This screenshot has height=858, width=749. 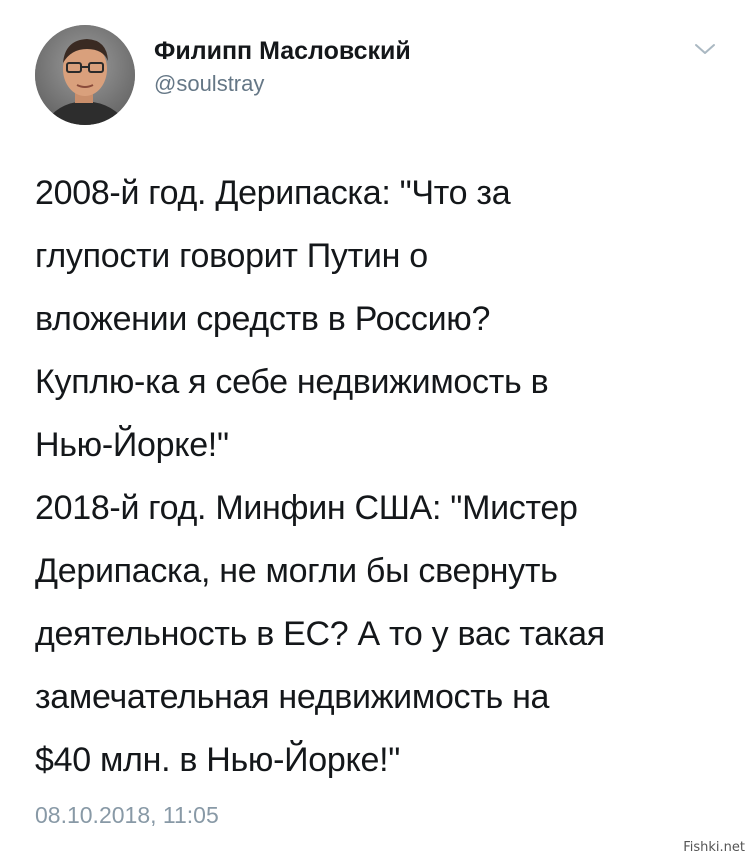 What do you see at coordinates (273, 193) in the screenshot?
I see `tweet-text-line: 2008-й год. Дерипаска: "Что за` at bounding box center [273, 193].